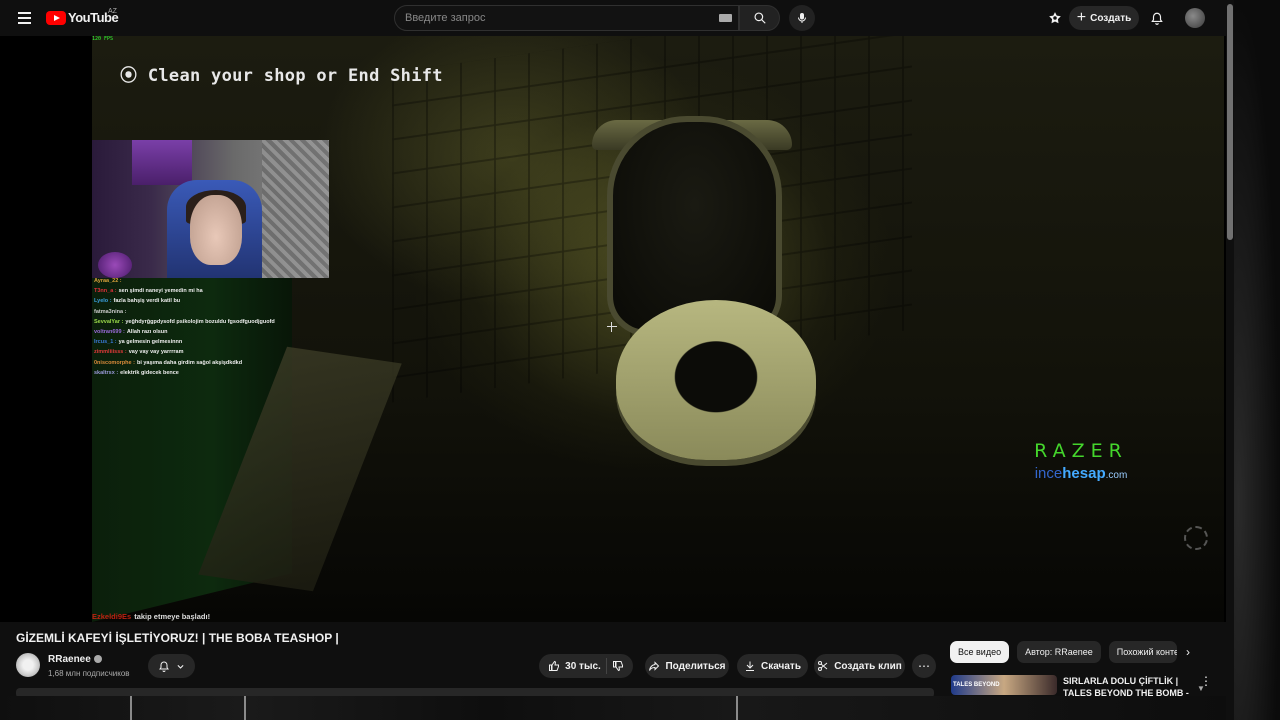  Describe the element at coordinates (868, 666) in the screenshot. I see `clip-label: Создать клип` at that location.